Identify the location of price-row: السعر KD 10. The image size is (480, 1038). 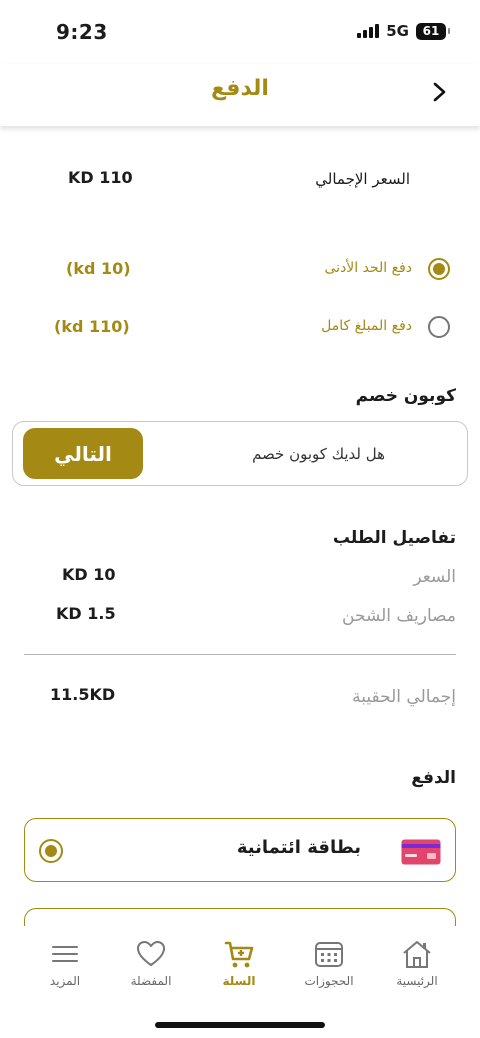
(240, 577).